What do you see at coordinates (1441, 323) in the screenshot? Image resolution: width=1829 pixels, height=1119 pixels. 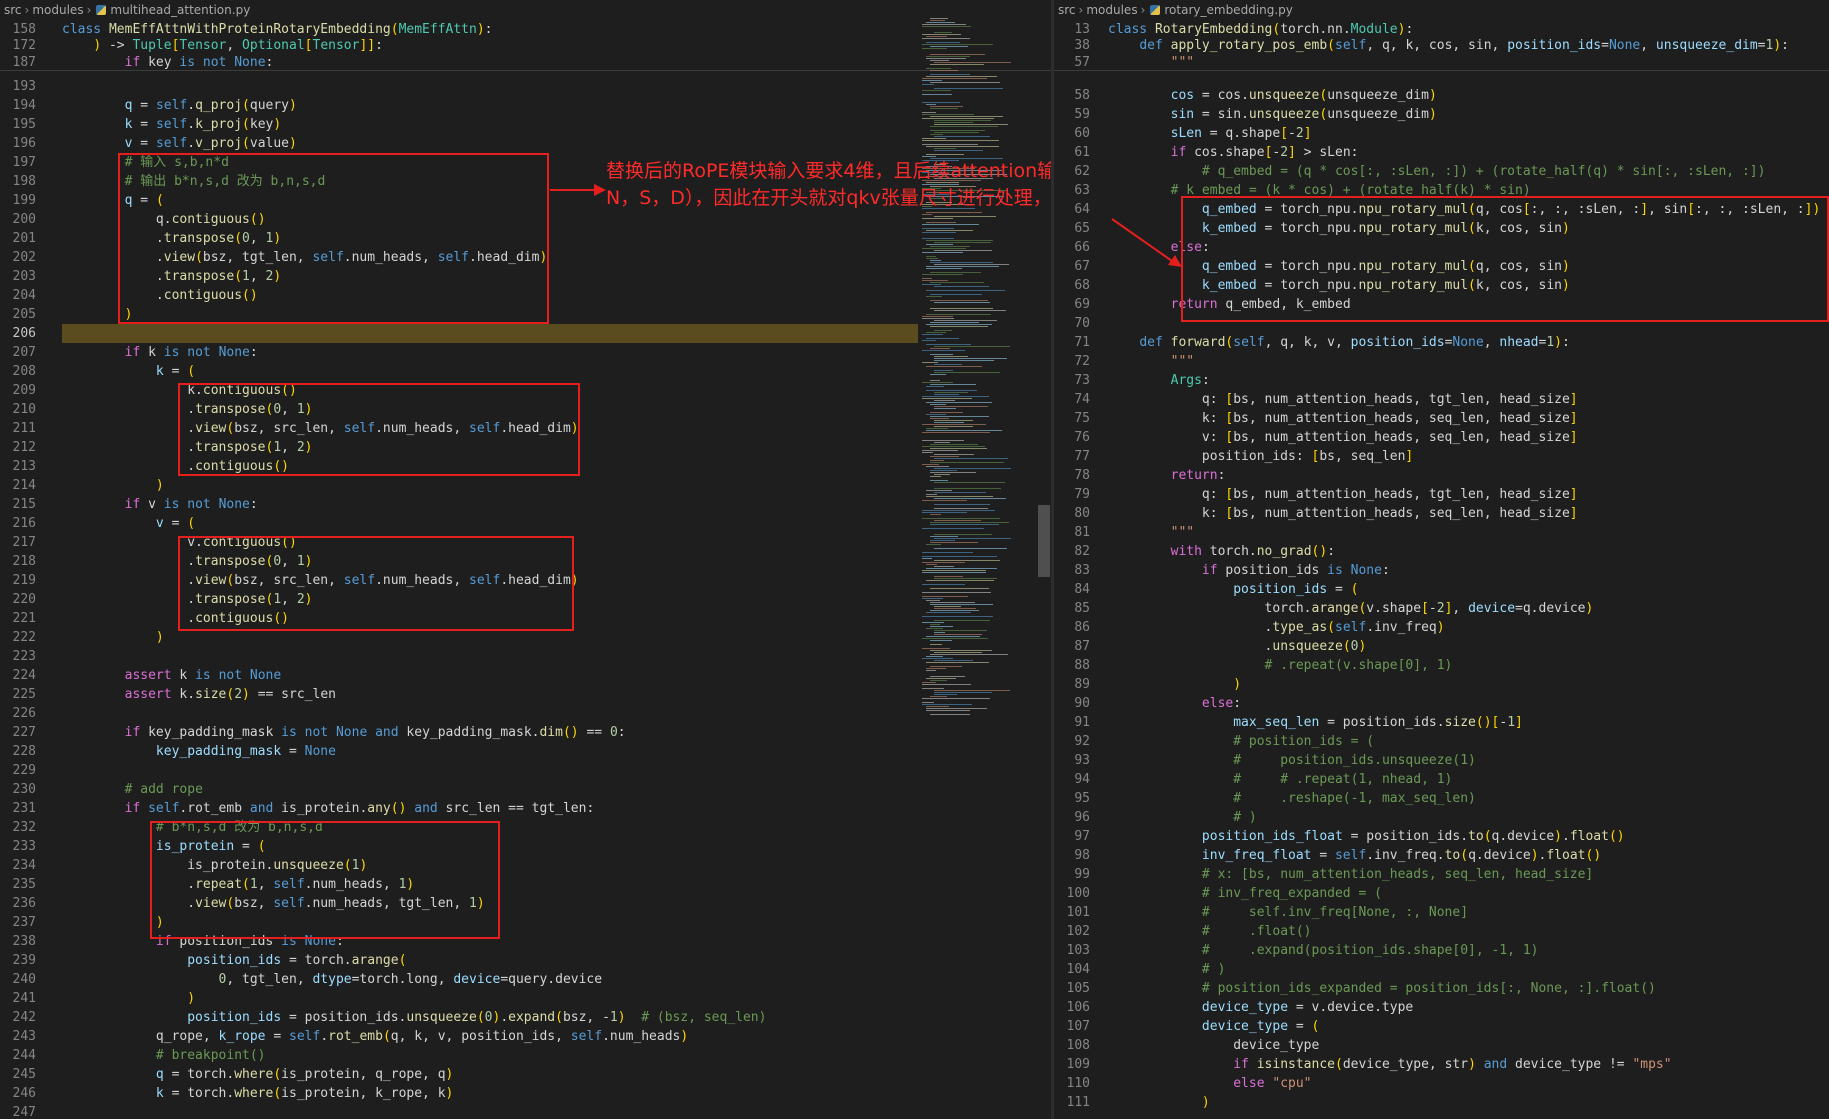 I see `code-line: 70` at bounding box center [1441, 323].